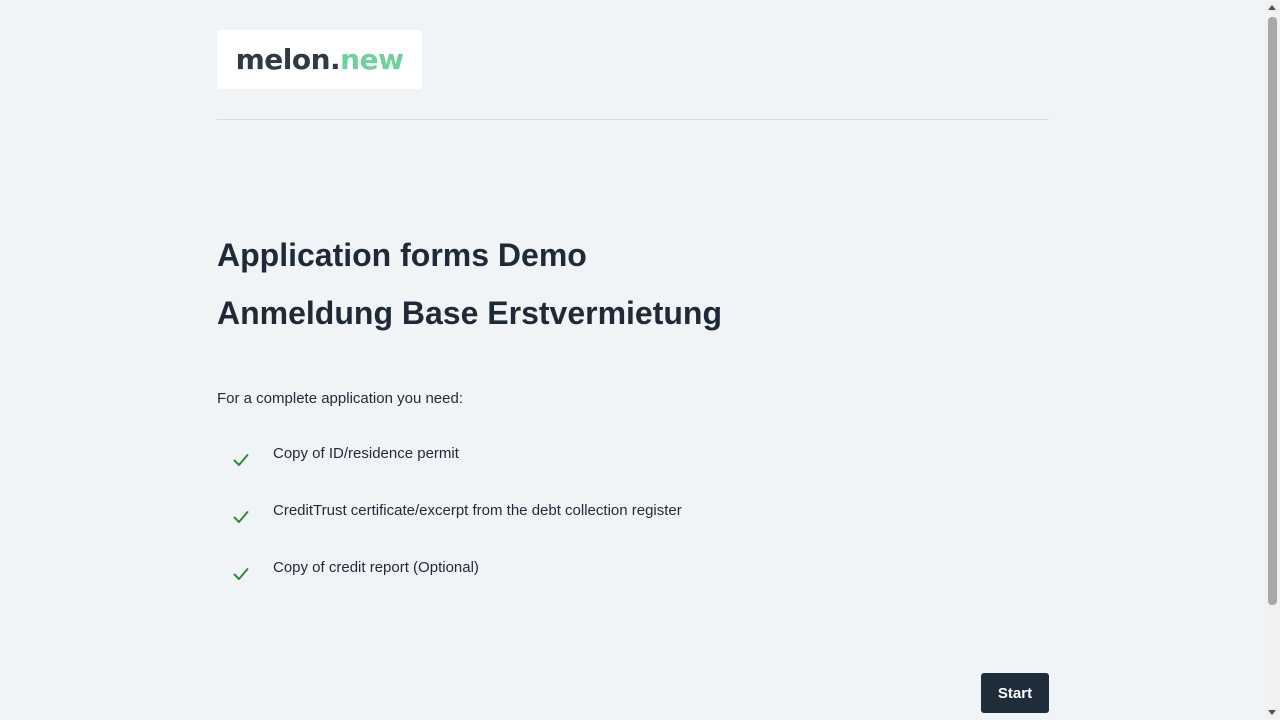 Image resolution: width=1280 pixels, height=720 pixels. Describe the element at coordinates (1272, 7) in the screenshot. I see `scroll-up-arrow-icon` at that location.